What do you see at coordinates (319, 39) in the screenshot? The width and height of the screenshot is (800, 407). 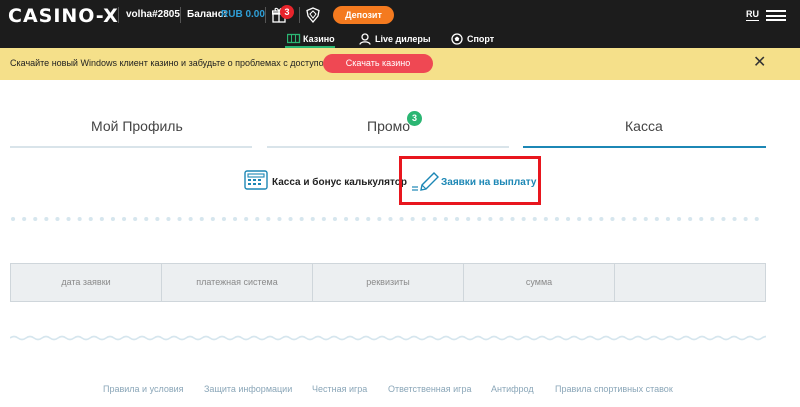 I see `tab-casino-label: Казино` at bounding box center [319, 39].